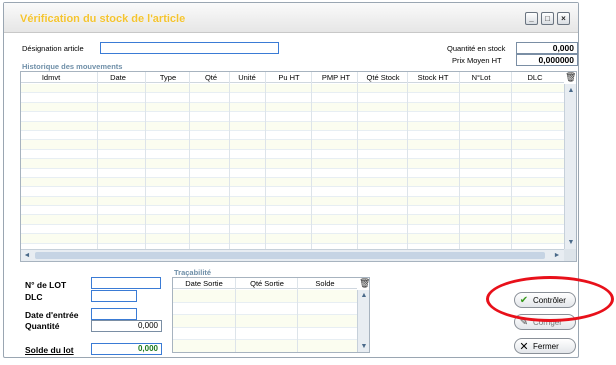 Image resolution: width=616 pixels, height=365 pixels. Describe the element at coordinates (247, 77) in the screenshot. I see `col-unit: Unité` at that location.